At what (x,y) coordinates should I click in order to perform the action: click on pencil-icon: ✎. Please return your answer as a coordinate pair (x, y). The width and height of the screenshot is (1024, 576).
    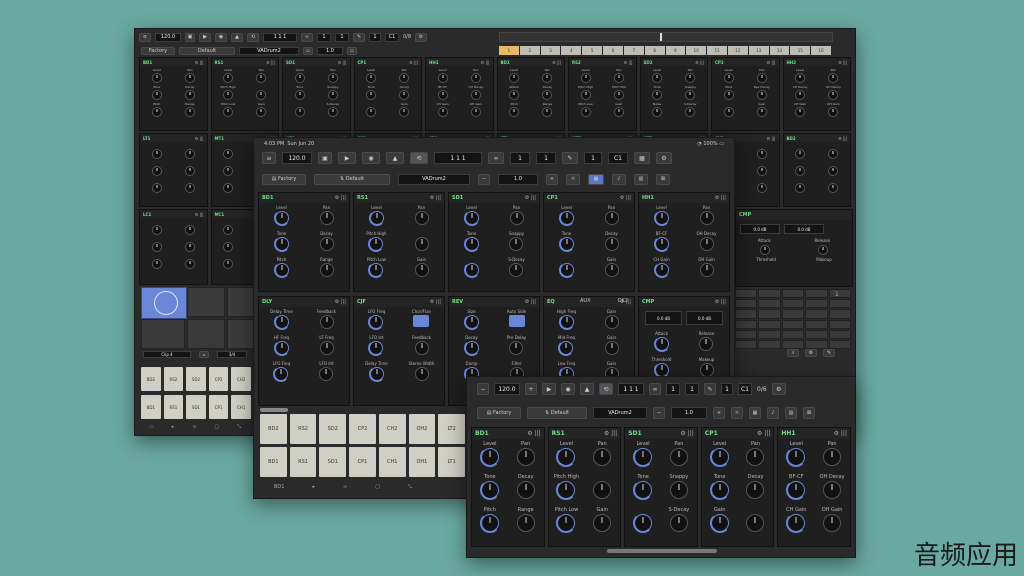
    Looking at the image, I should click on (359, 37).